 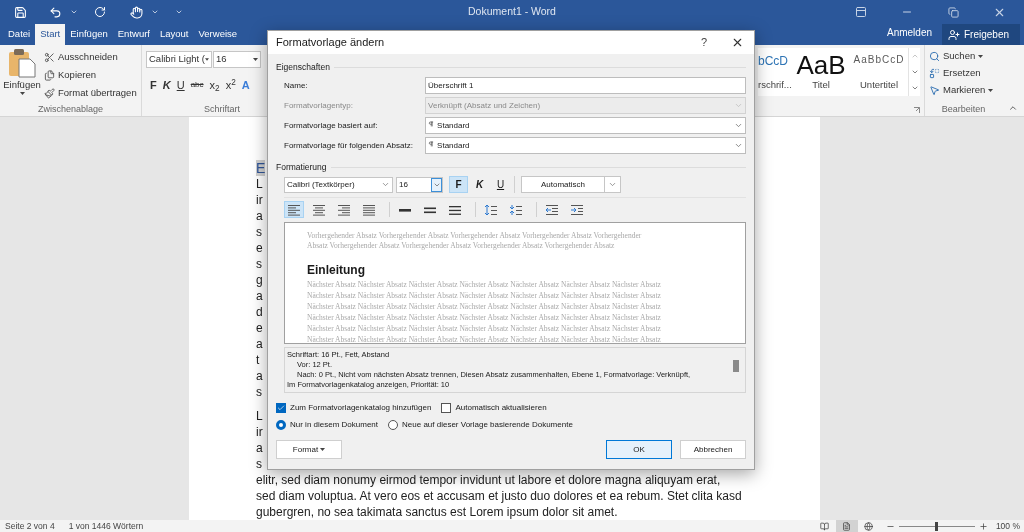 I want to click on ribbon-tab: Layout, so click(x=174, y=34).